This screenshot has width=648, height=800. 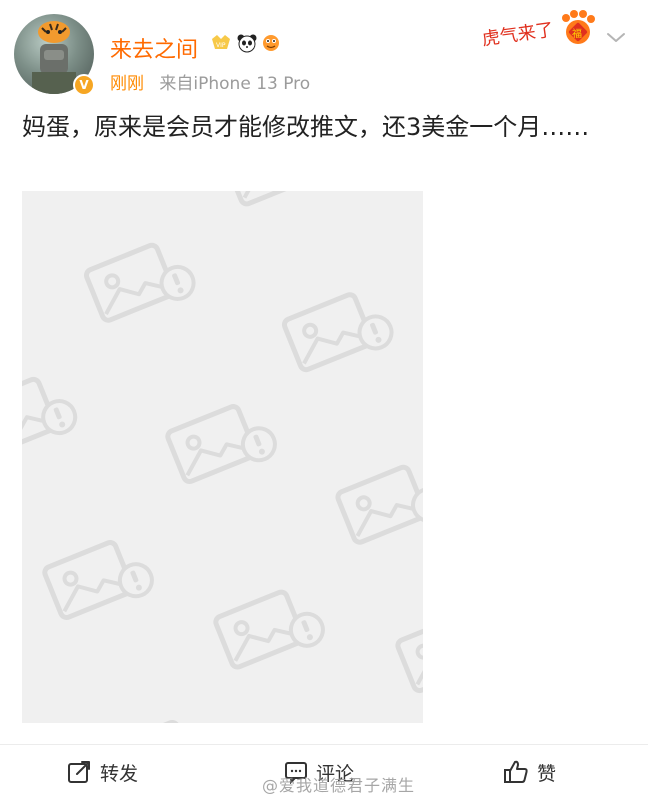 I want to click on verified-badge: V, so click(x=84, y=85).